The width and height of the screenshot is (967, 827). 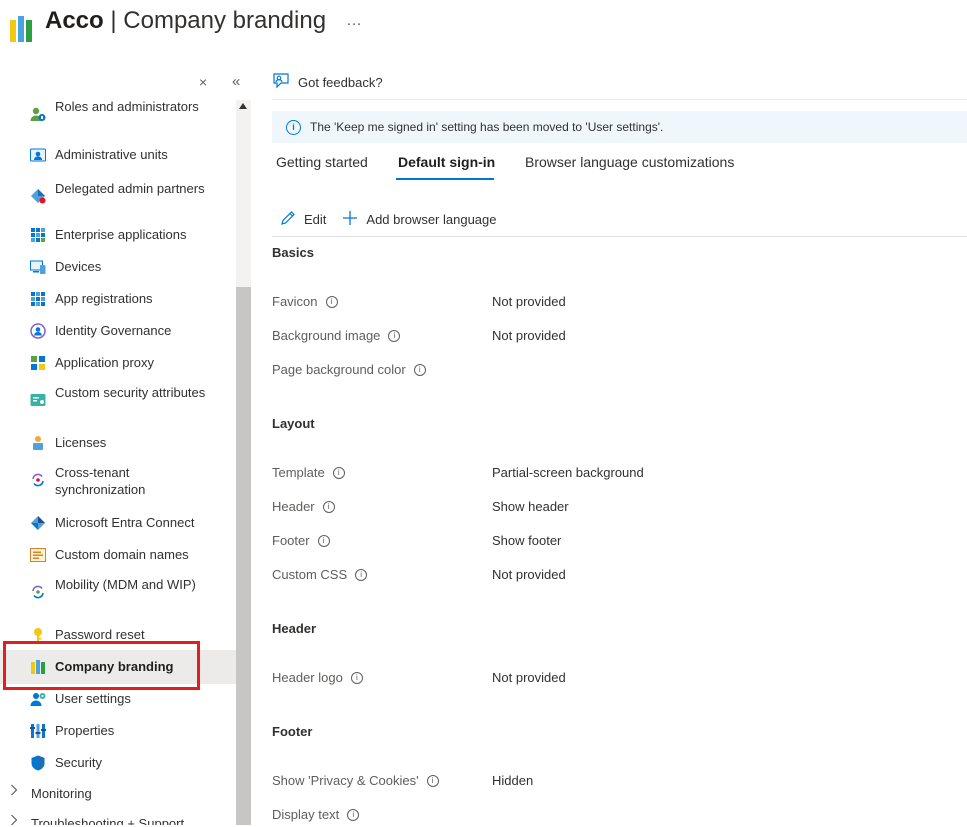 What do you see at coordinates (326, 335) in the screenshot?
I see `property-name-text: Background image` at bounding box center [326, 335].